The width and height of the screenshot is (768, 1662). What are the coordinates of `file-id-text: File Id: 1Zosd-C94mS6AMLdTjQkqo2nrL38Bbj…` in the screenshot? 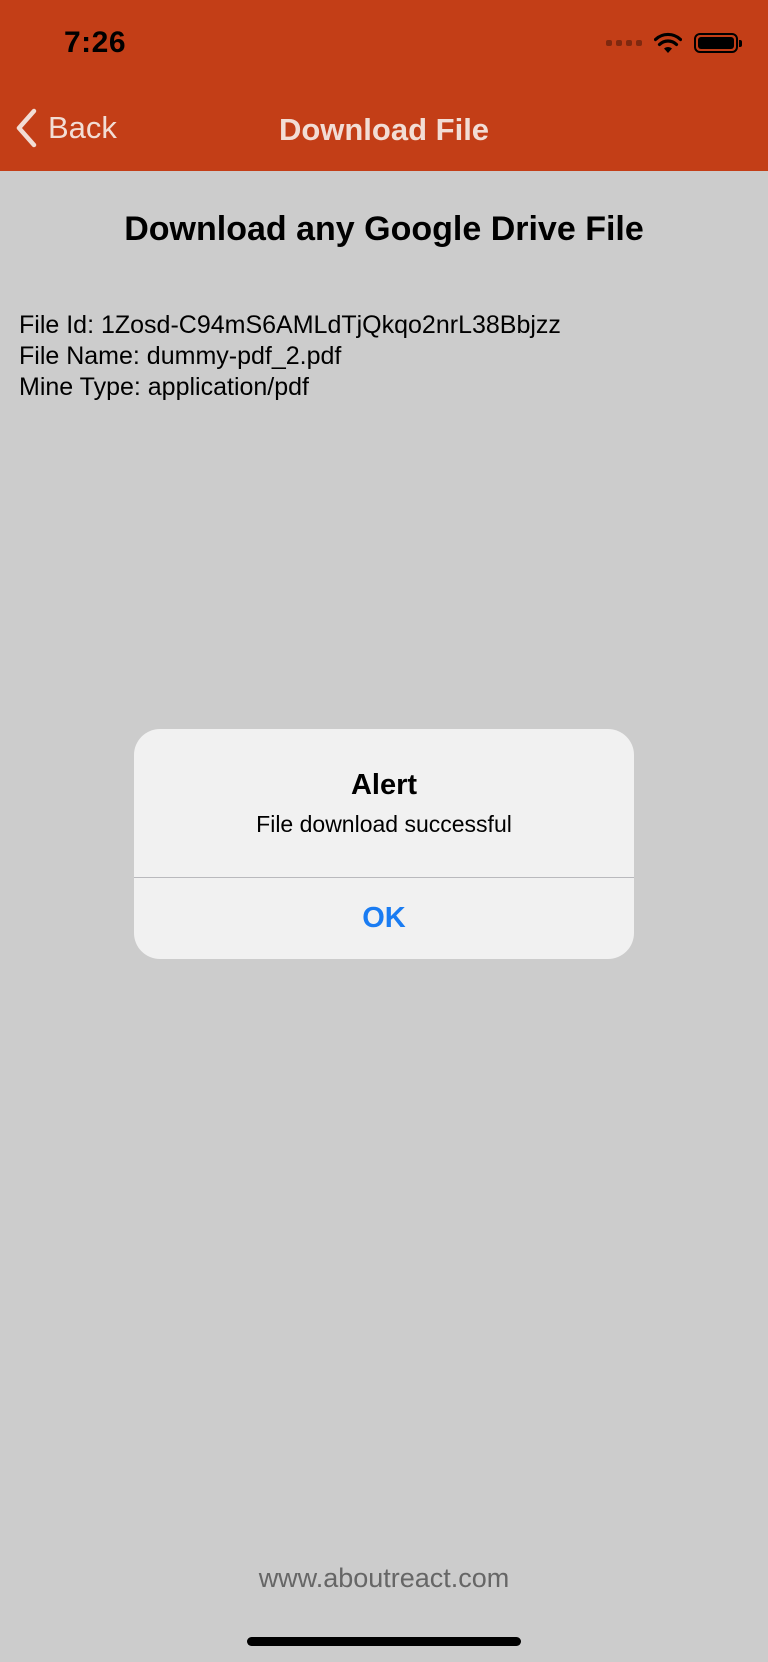 It's located at (290, 325).